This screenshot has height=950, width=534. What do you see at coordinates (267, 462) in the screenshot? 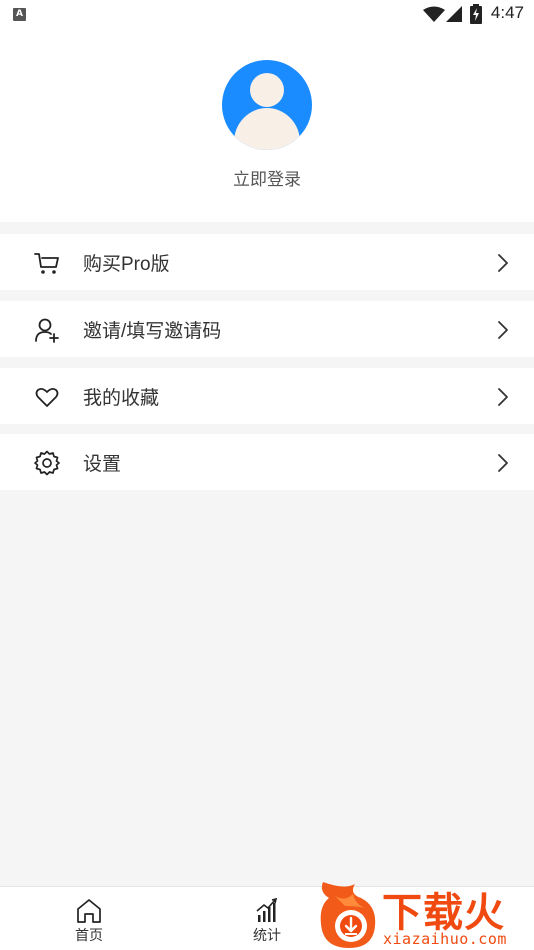
I see `menu-item-settings: 设置` at bounding box center [267, 462].